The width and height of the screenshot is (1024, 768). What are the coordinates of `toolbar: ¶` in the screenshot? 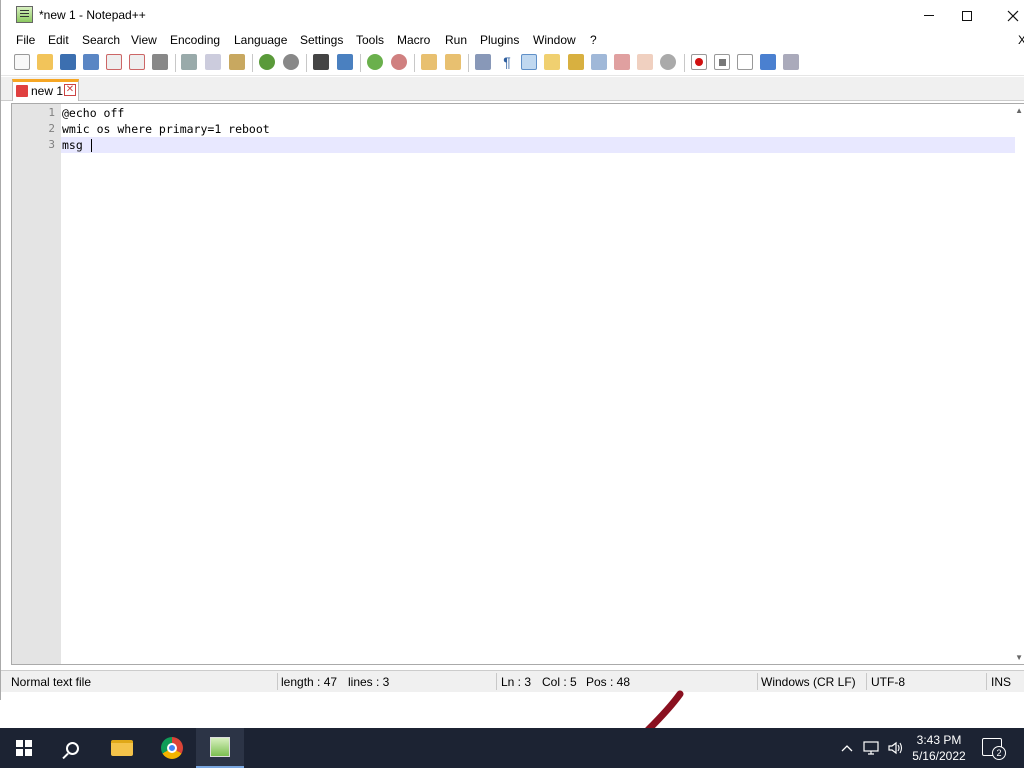 It's located at (512, 63).